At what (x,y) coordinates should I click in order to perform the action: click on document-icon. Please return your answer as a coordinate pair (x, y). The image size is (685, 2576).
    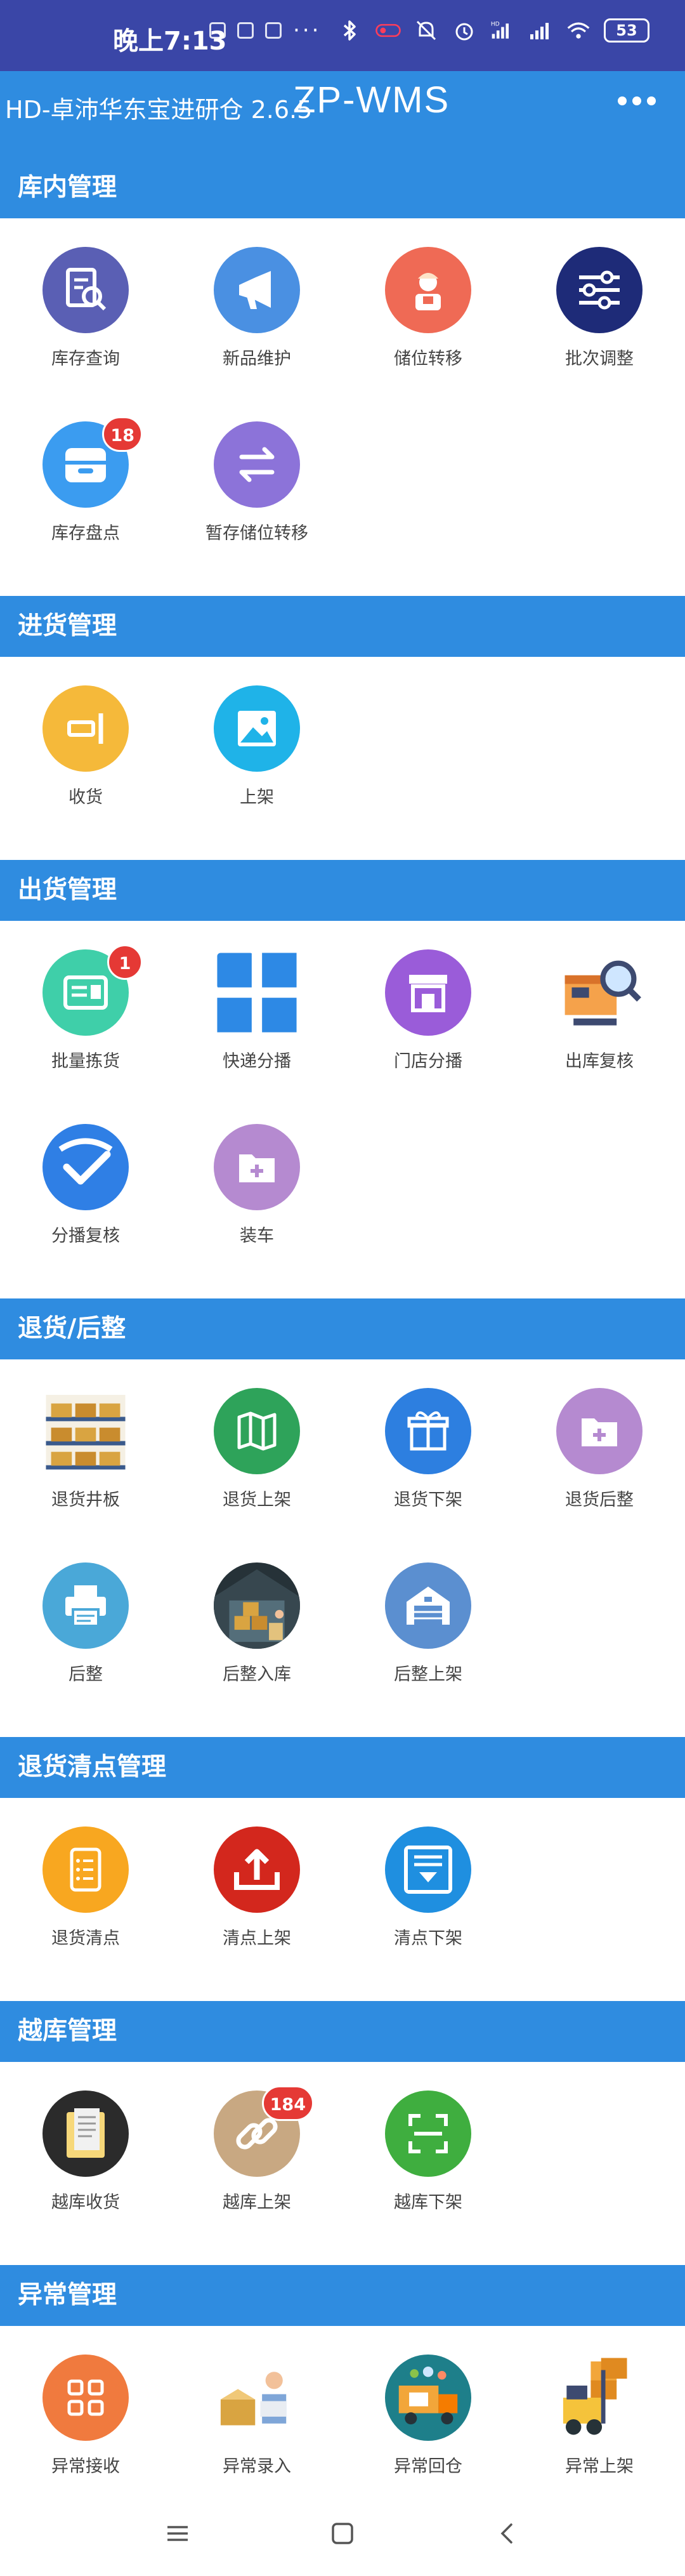
    Looking at the image, I should click on (86, 2134).